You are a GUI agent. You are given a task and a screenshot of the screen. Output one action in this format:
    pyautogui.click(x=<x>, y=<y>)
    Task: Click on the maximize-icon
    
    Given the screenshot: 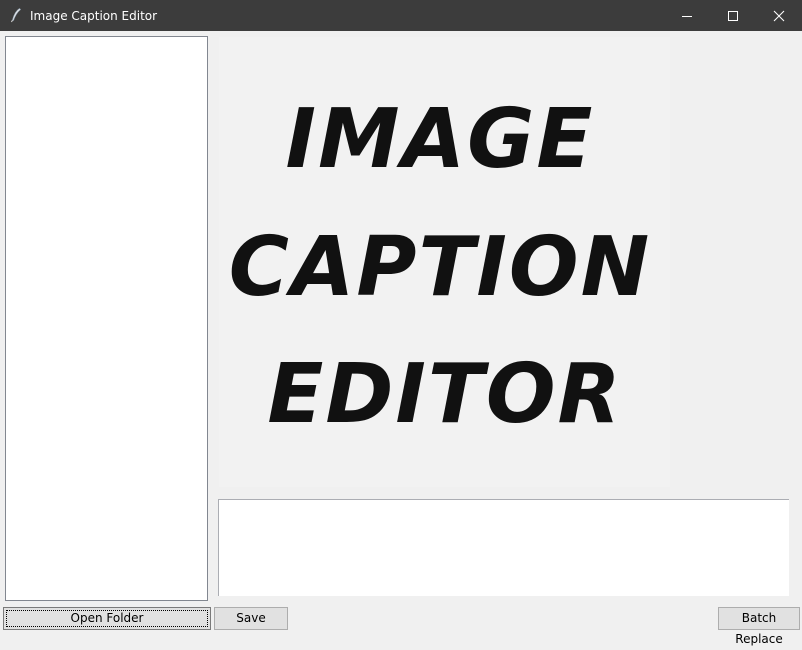 What is the action you would take?
    pyautogui.click(x=733, y=16)
    